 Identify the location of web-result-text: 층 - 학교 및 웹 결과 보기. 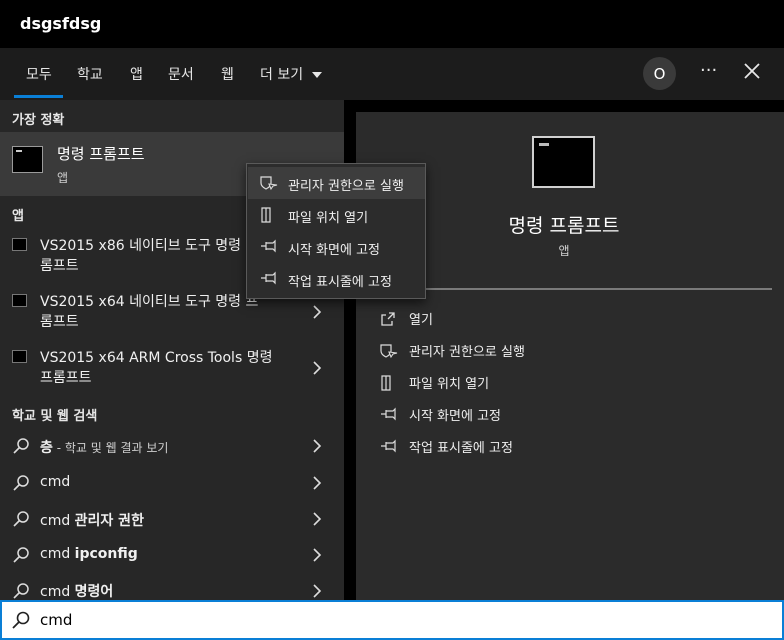
(104, 447).